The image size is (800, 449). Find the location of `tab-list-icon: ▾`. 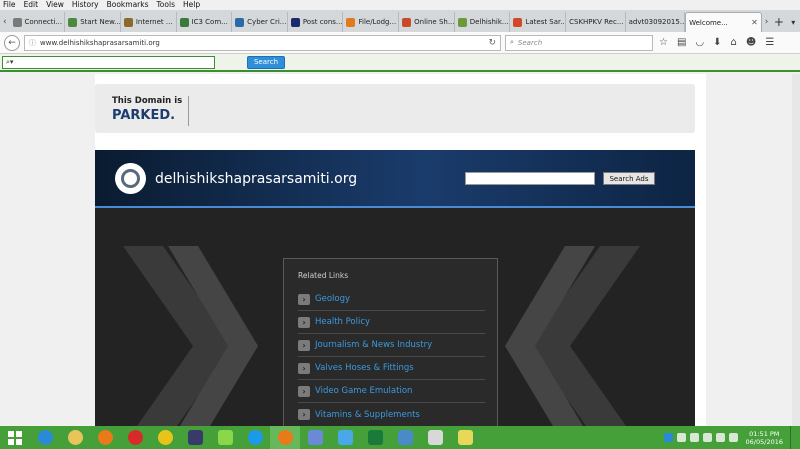

tab-list-icon: ▾ is located at coordinates (793, 22).